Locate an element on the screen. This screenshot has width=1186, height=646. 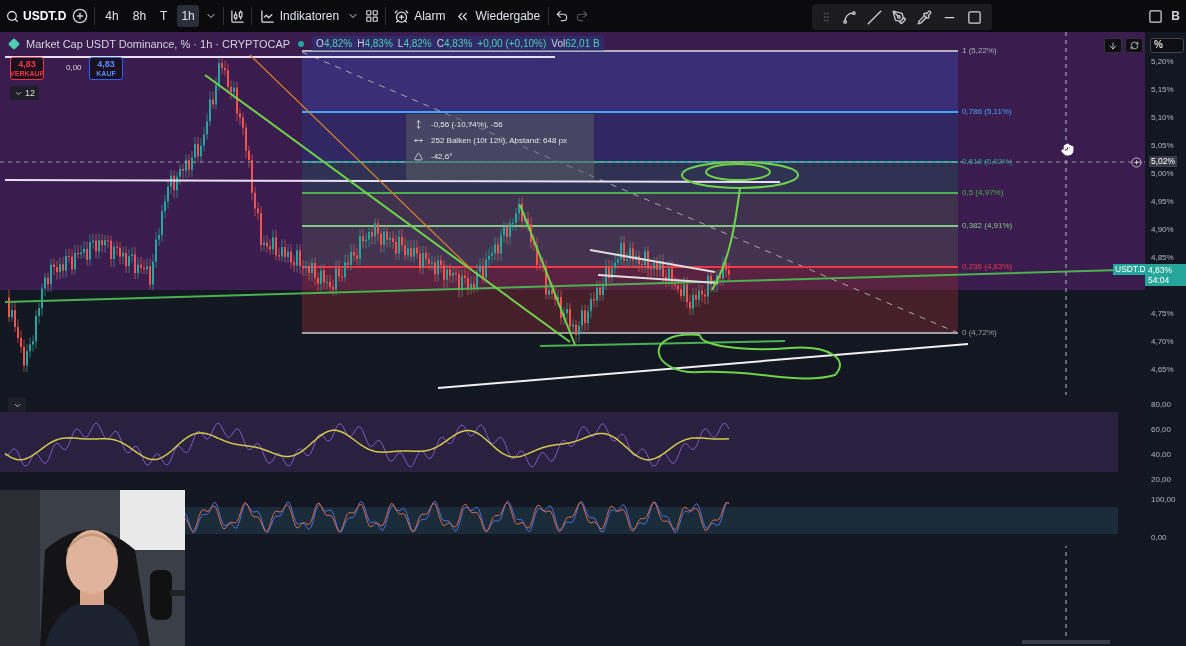
price-tick: 4,95% is located at coordinates (1162, 201).